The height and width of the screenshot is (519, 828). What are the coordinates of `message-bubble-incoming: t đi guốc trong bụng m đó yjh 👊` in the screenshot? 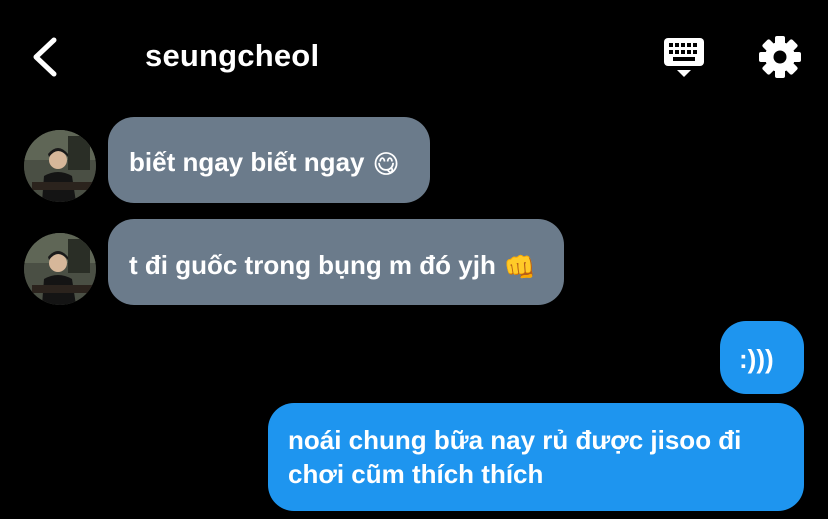 It's located at (336, 262).